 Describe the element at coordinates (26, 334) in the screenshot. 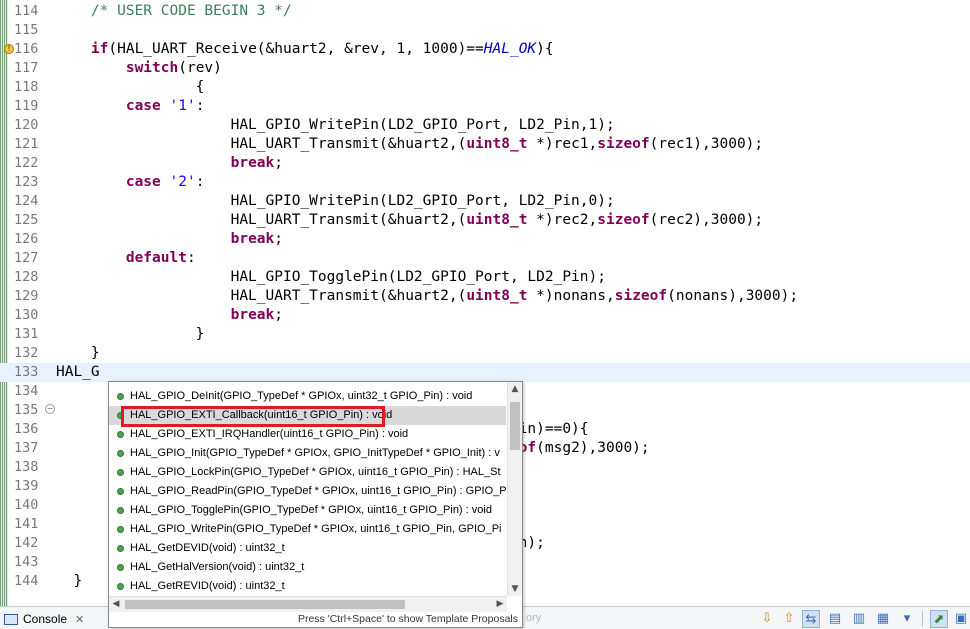

I see `line-number: 131` at that location.